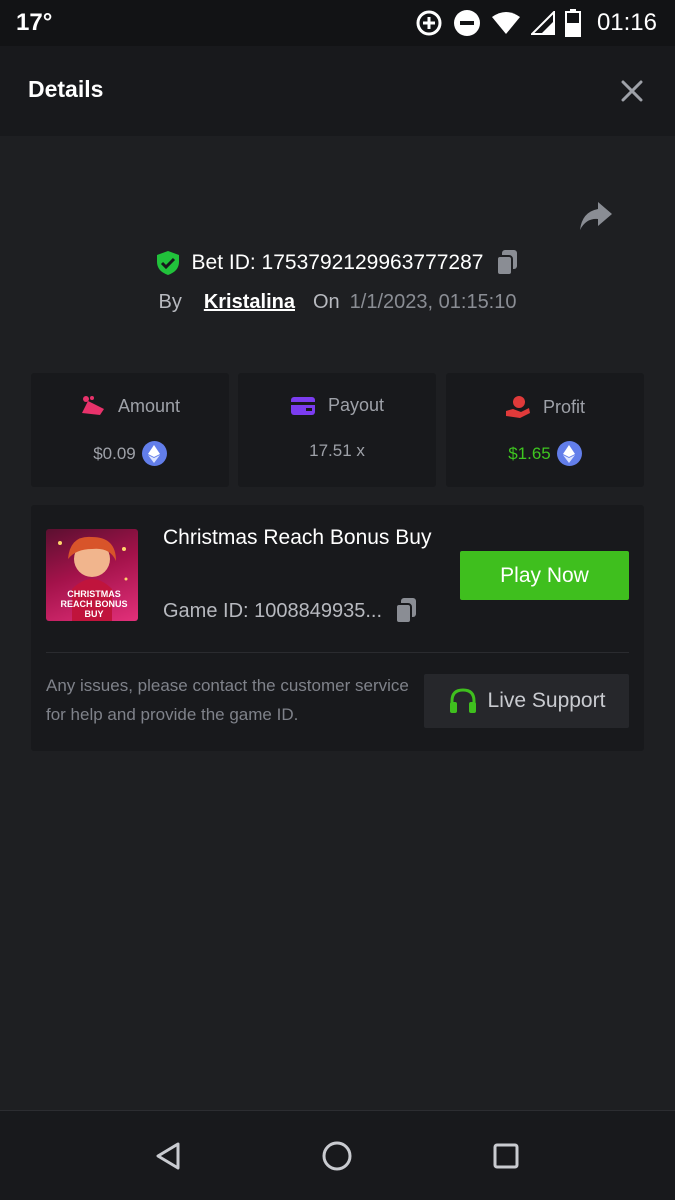 Image resolution: width=675 pixels, height=1200 pixels. I want to click on back-triangle-icon, so click(168, 1156).